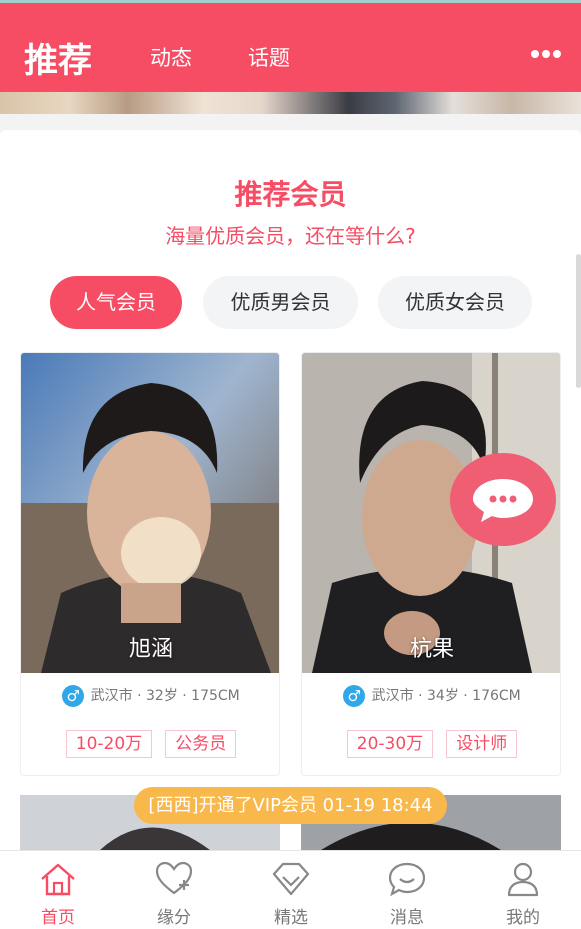 This screenshot has height=929, width=581. I want to click on filter-popular-members: 人气会员, so click(116, 302).